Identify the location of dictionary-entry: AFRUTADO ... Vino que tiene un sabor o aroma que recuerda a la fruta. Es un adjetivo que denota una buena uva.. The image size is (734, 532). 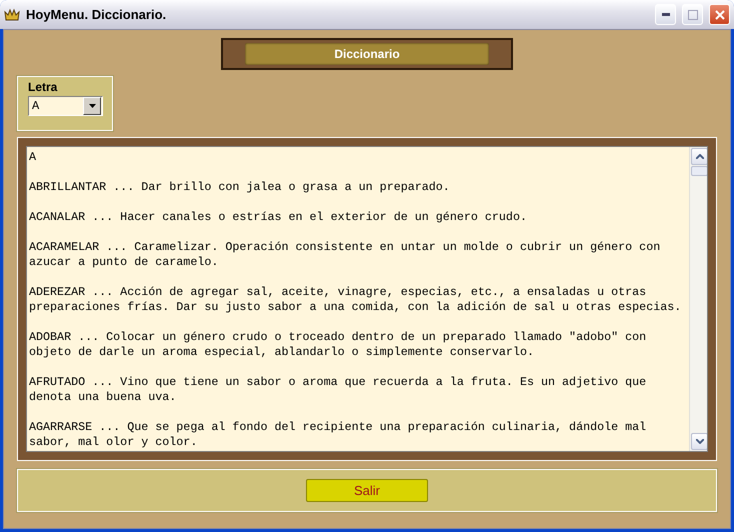
(338, 390).